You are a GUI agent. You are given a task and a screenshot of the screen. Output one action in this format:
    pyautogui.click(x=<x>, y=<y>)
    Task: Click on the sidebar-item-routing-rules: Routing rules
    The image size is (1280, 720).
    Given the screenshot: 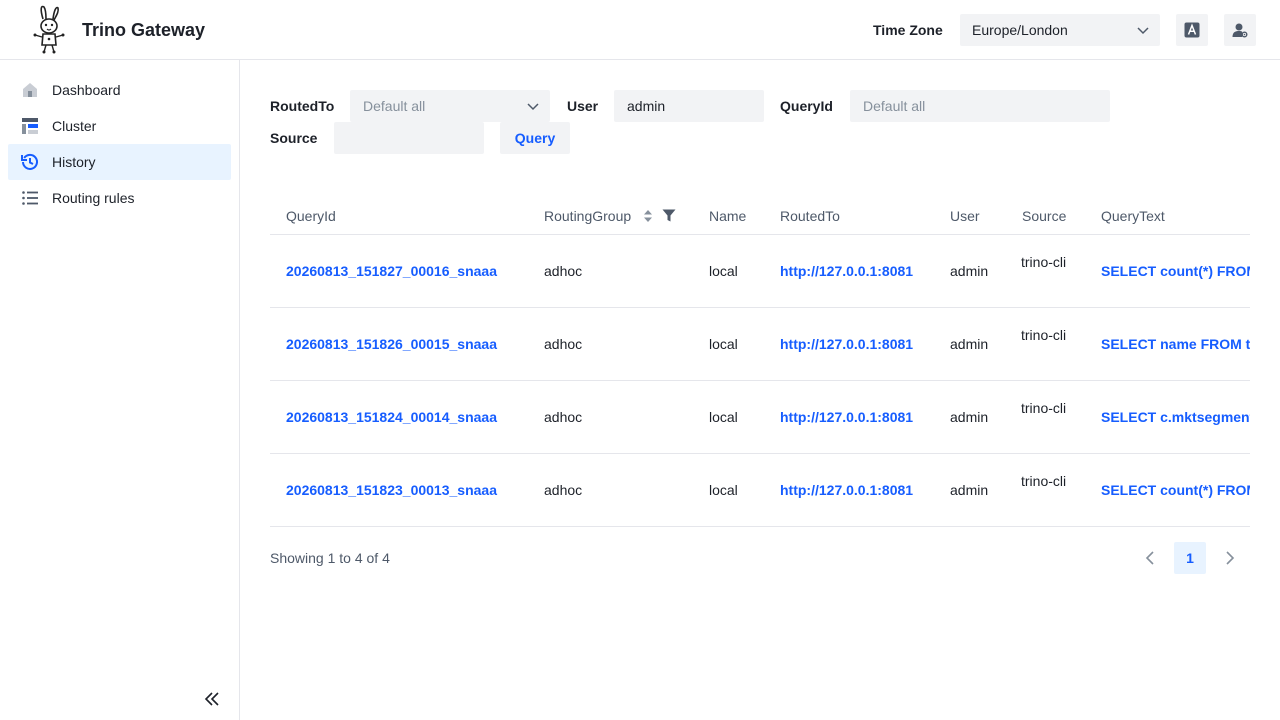 What is the action you would take?
    pyautogui.click(x=119, y=198)
    